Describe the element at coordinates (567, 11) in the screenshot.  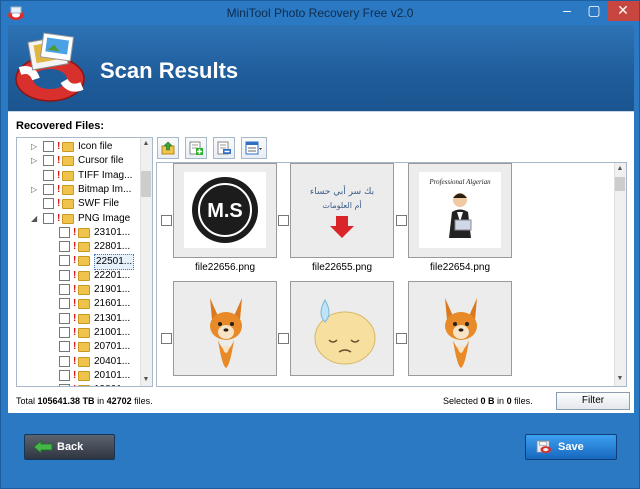
I see `minimize-button: –` at that location.